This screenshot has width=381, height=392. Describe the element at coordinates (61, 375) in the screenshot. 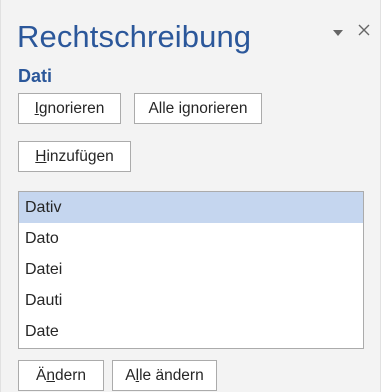

I see `change-button: Ändern` at that location.